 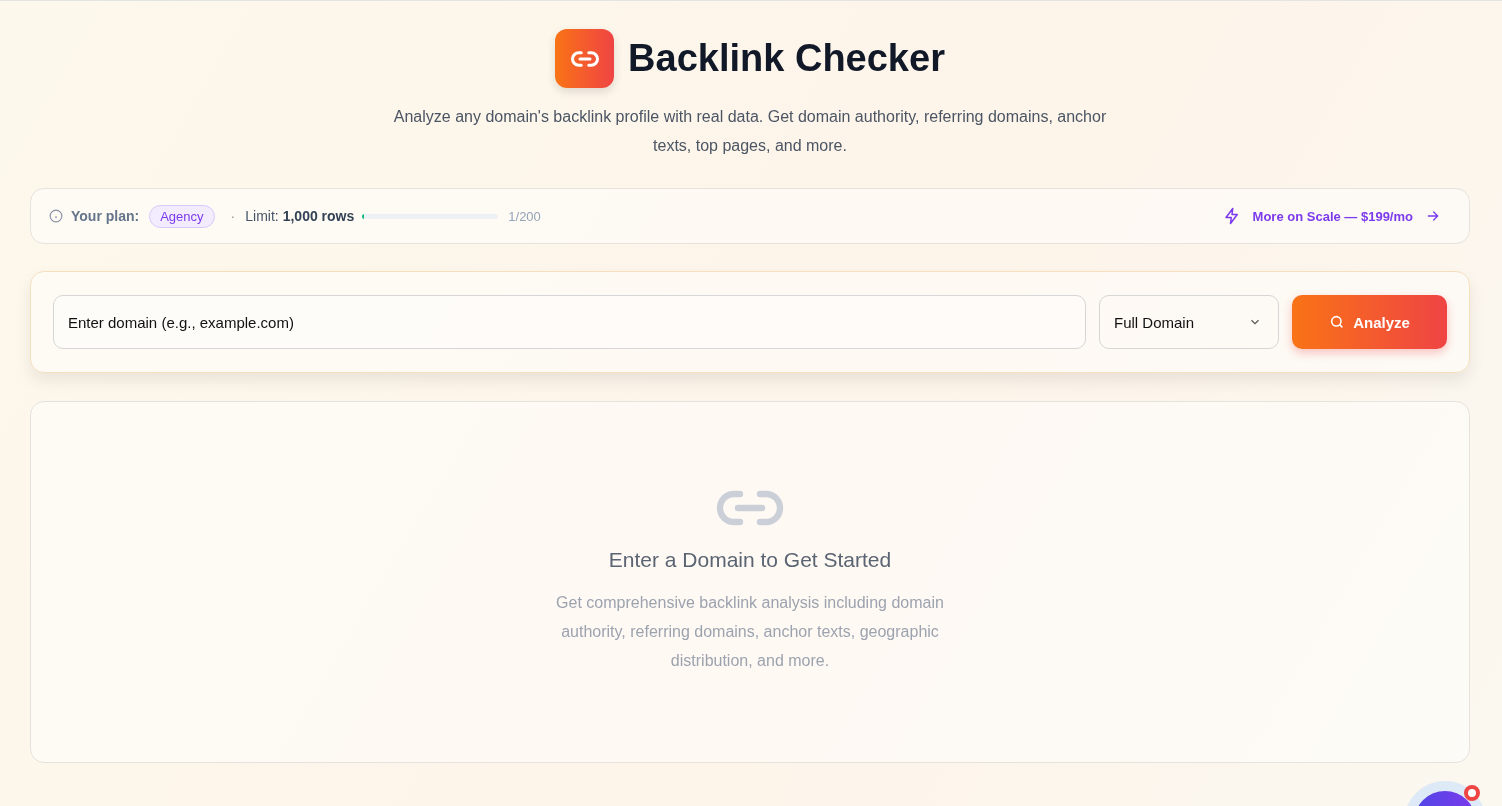 What do you see at coordinates (585, 58) in the screenshot?
I see `logo-icon` at bounding box center [585, 58].